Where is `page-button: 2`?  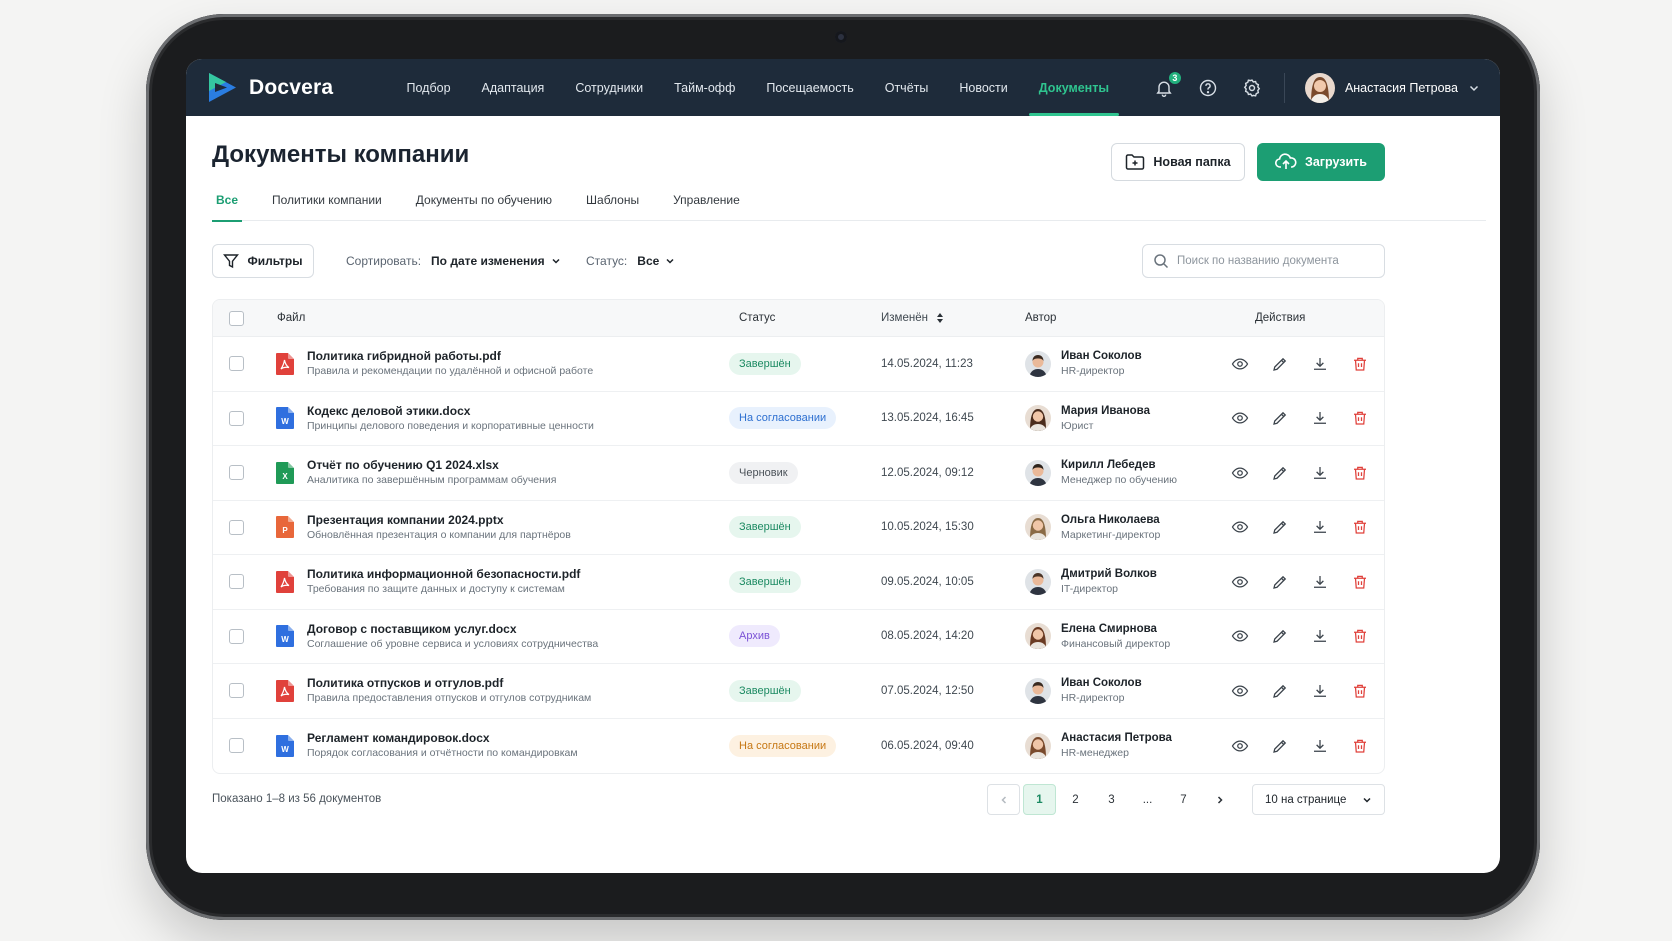 page-button: 2 is located at coordinates (1075, 799).